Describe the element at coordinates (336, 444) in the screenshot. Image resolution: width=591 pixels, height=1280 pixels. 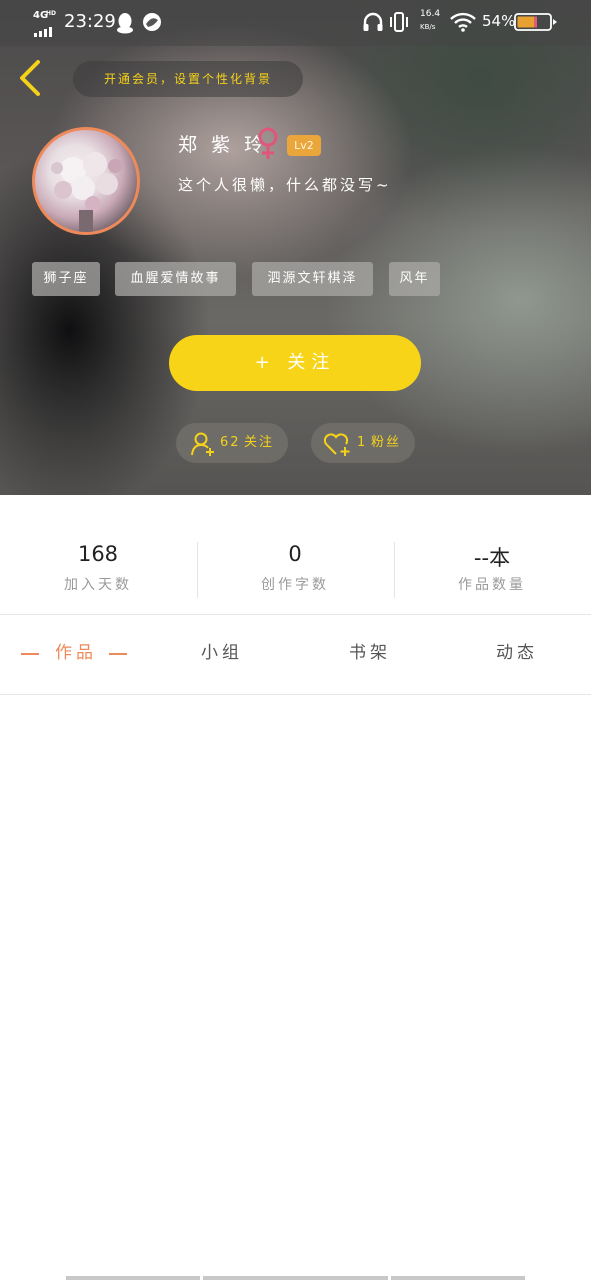
I see `heart-add-icon` at that location.